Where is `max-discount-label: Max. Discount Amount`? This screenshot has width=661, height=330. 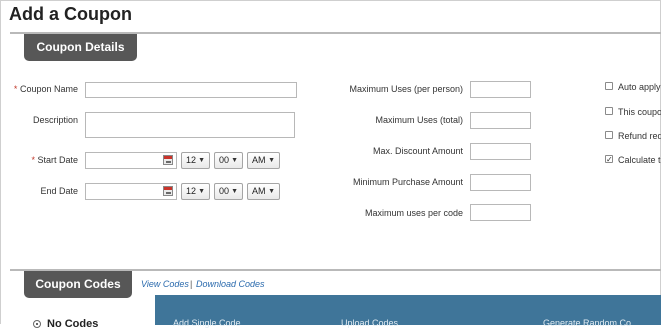 max-discount-label: Max. Discount Amount is located at coordinates (417, 151).